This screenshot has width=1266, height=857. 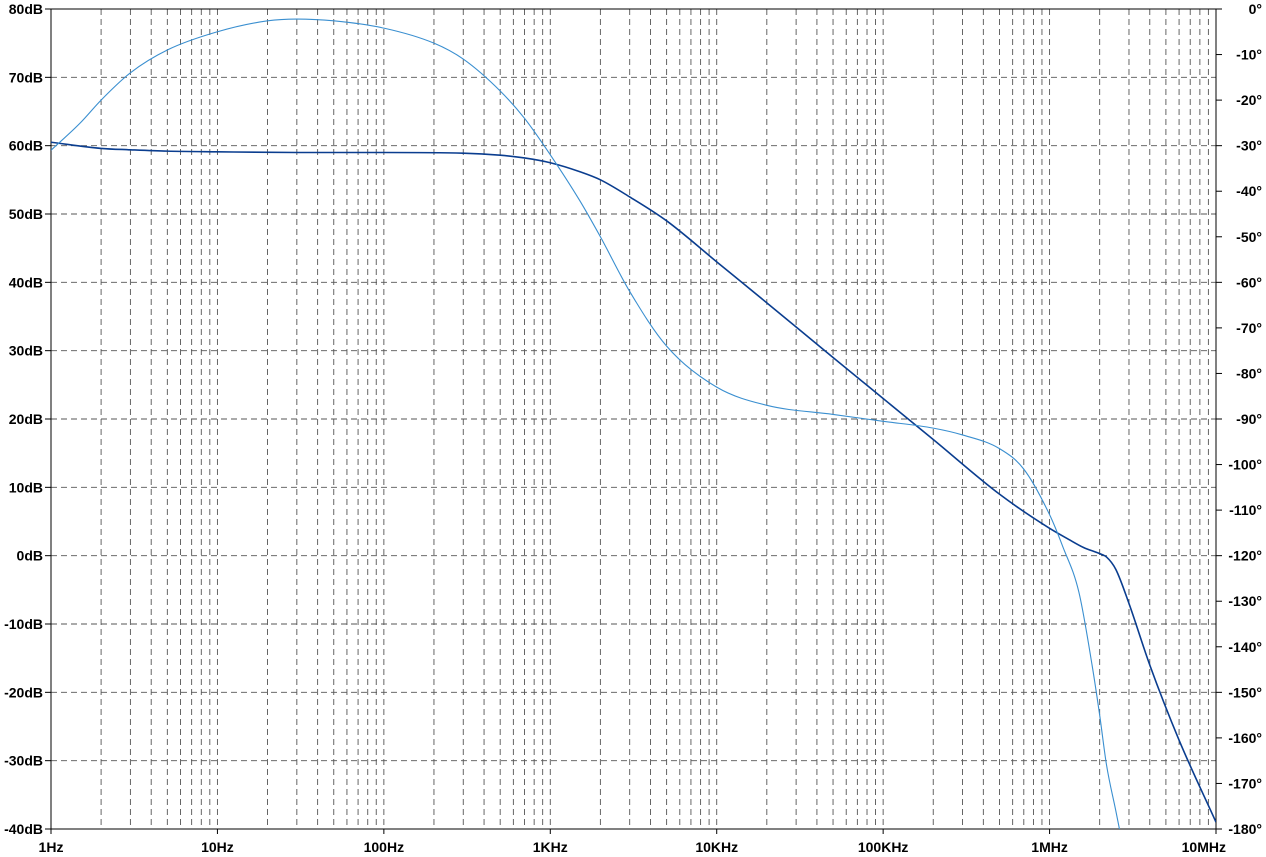 I want to click on y-right-tick-label: -120°, so click(x=1245, y=556).